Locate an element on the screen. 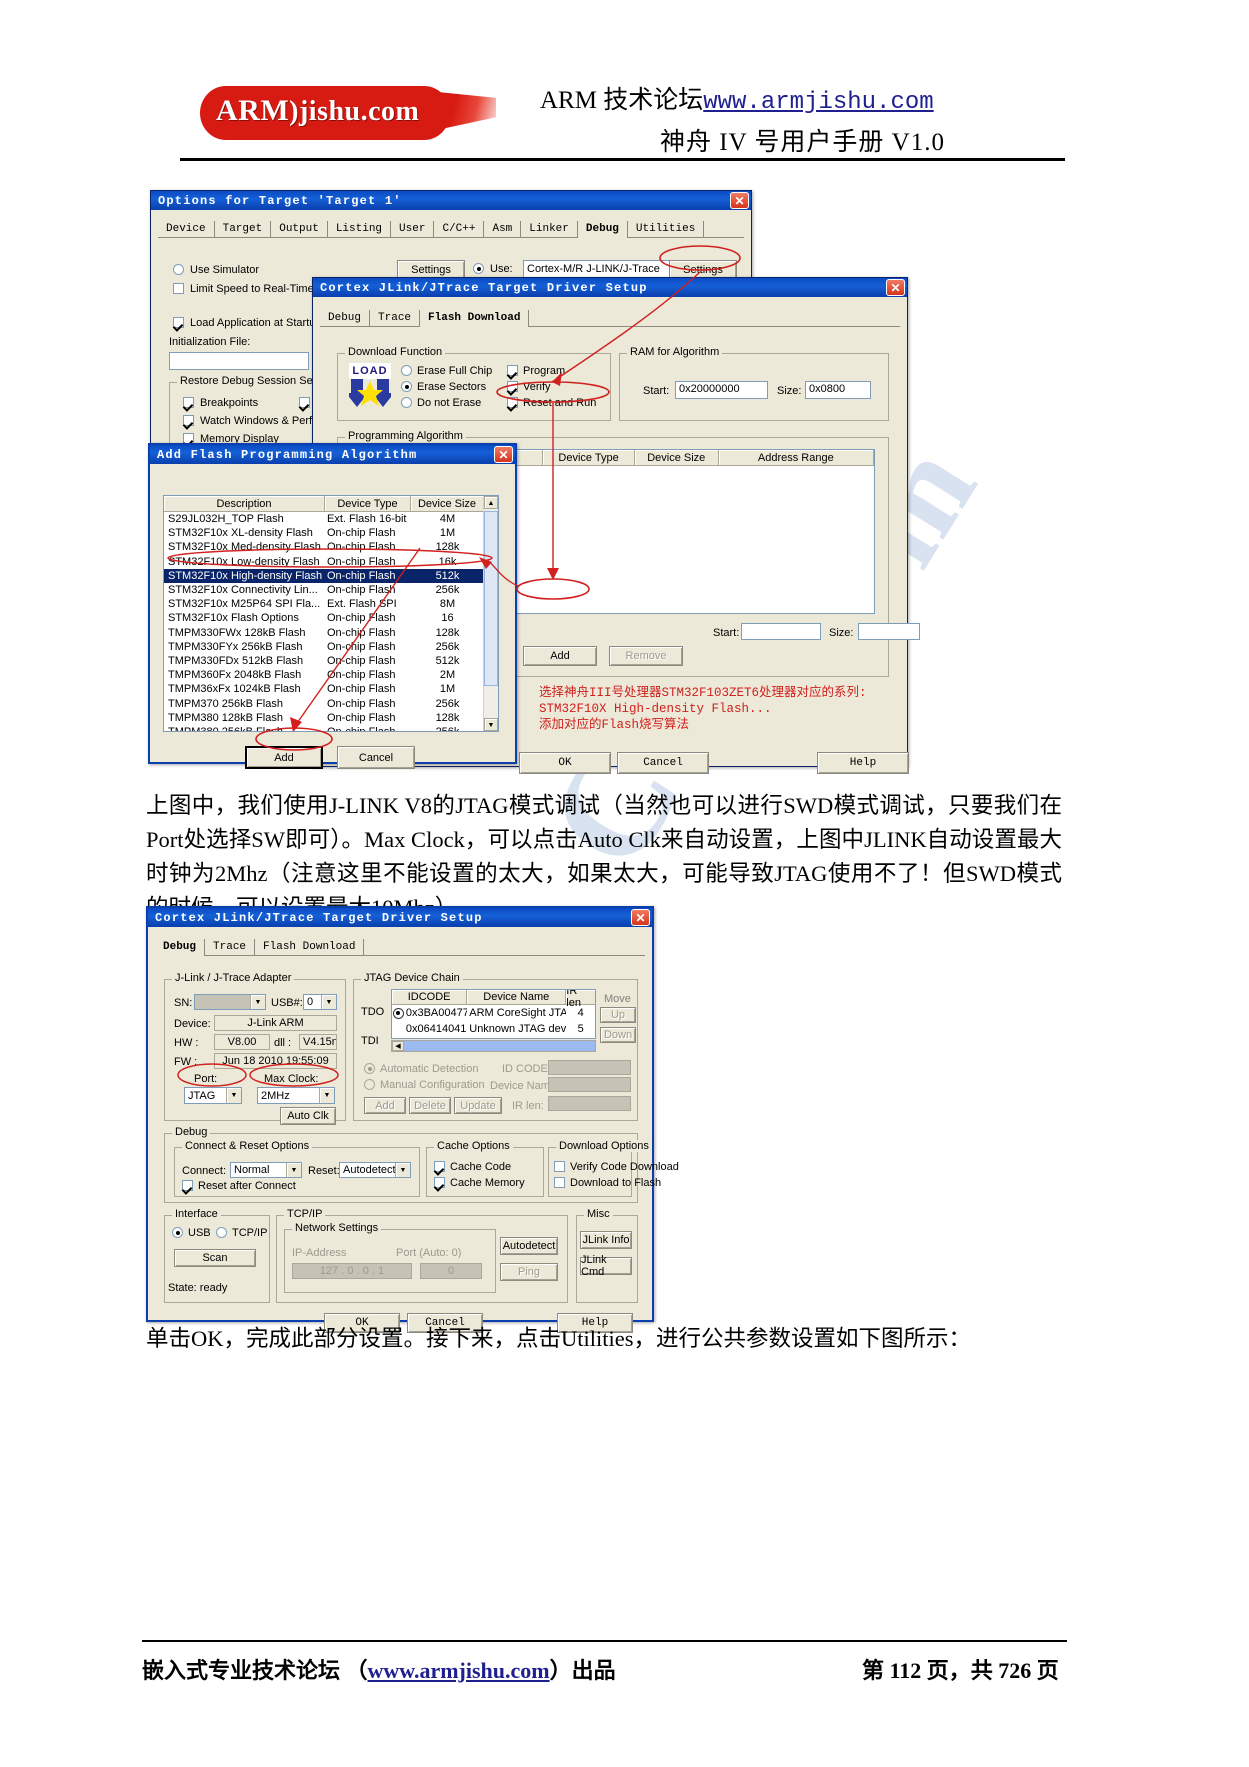 Image resolution: width=1249 pixels, height=1767 pixels. chain-update-button: Update is located at coordinates (478, 1105).